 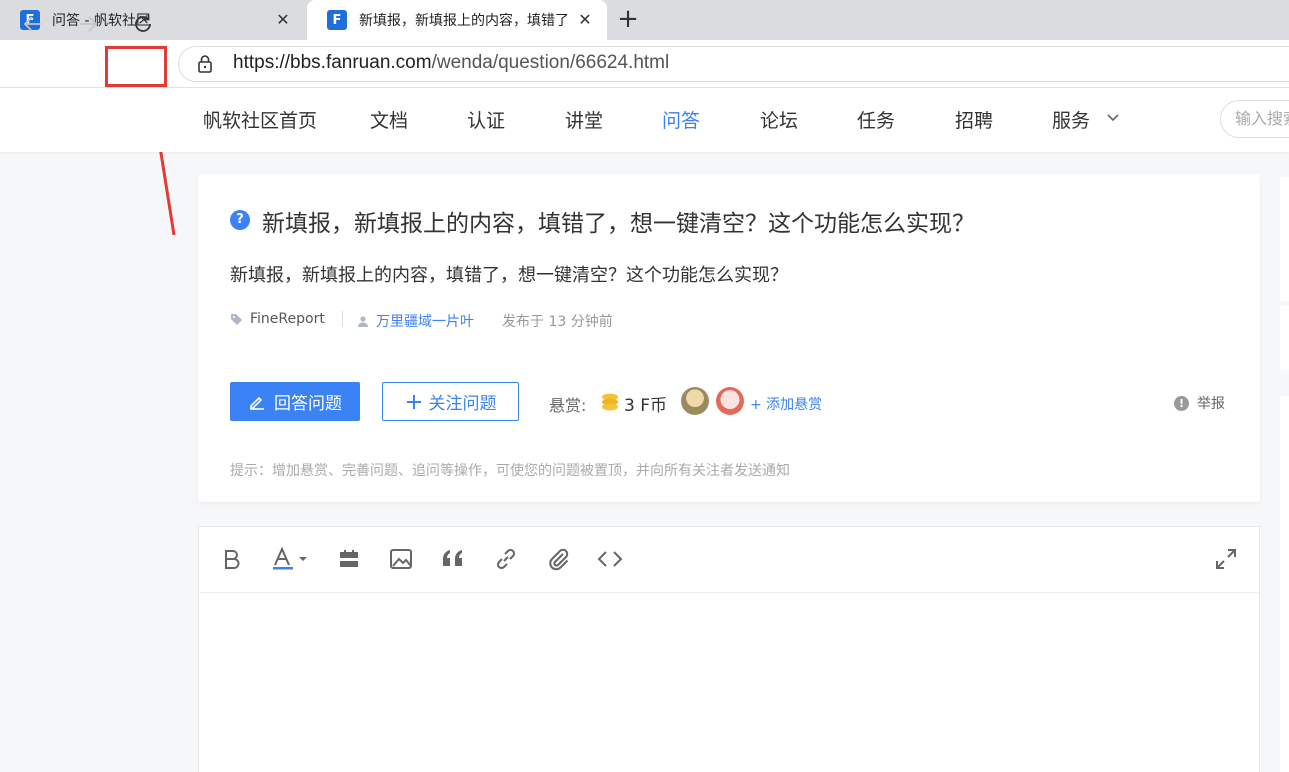 I want to click on report-label: 举报, so click(x=1211, y=404).